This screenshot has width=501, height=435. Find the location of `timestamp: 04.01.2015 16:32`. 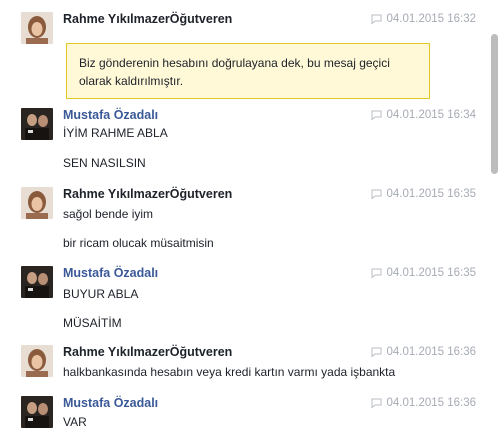

timestamp: 04.01.2015 16:32 is located at coordinates (423, 19).